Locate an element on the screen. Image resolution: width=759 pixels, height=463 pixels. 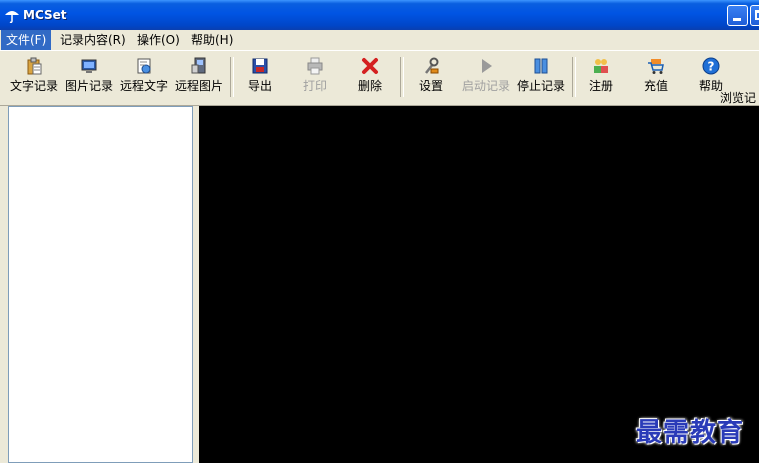
maximize-button is located at coordinates (754, 15).